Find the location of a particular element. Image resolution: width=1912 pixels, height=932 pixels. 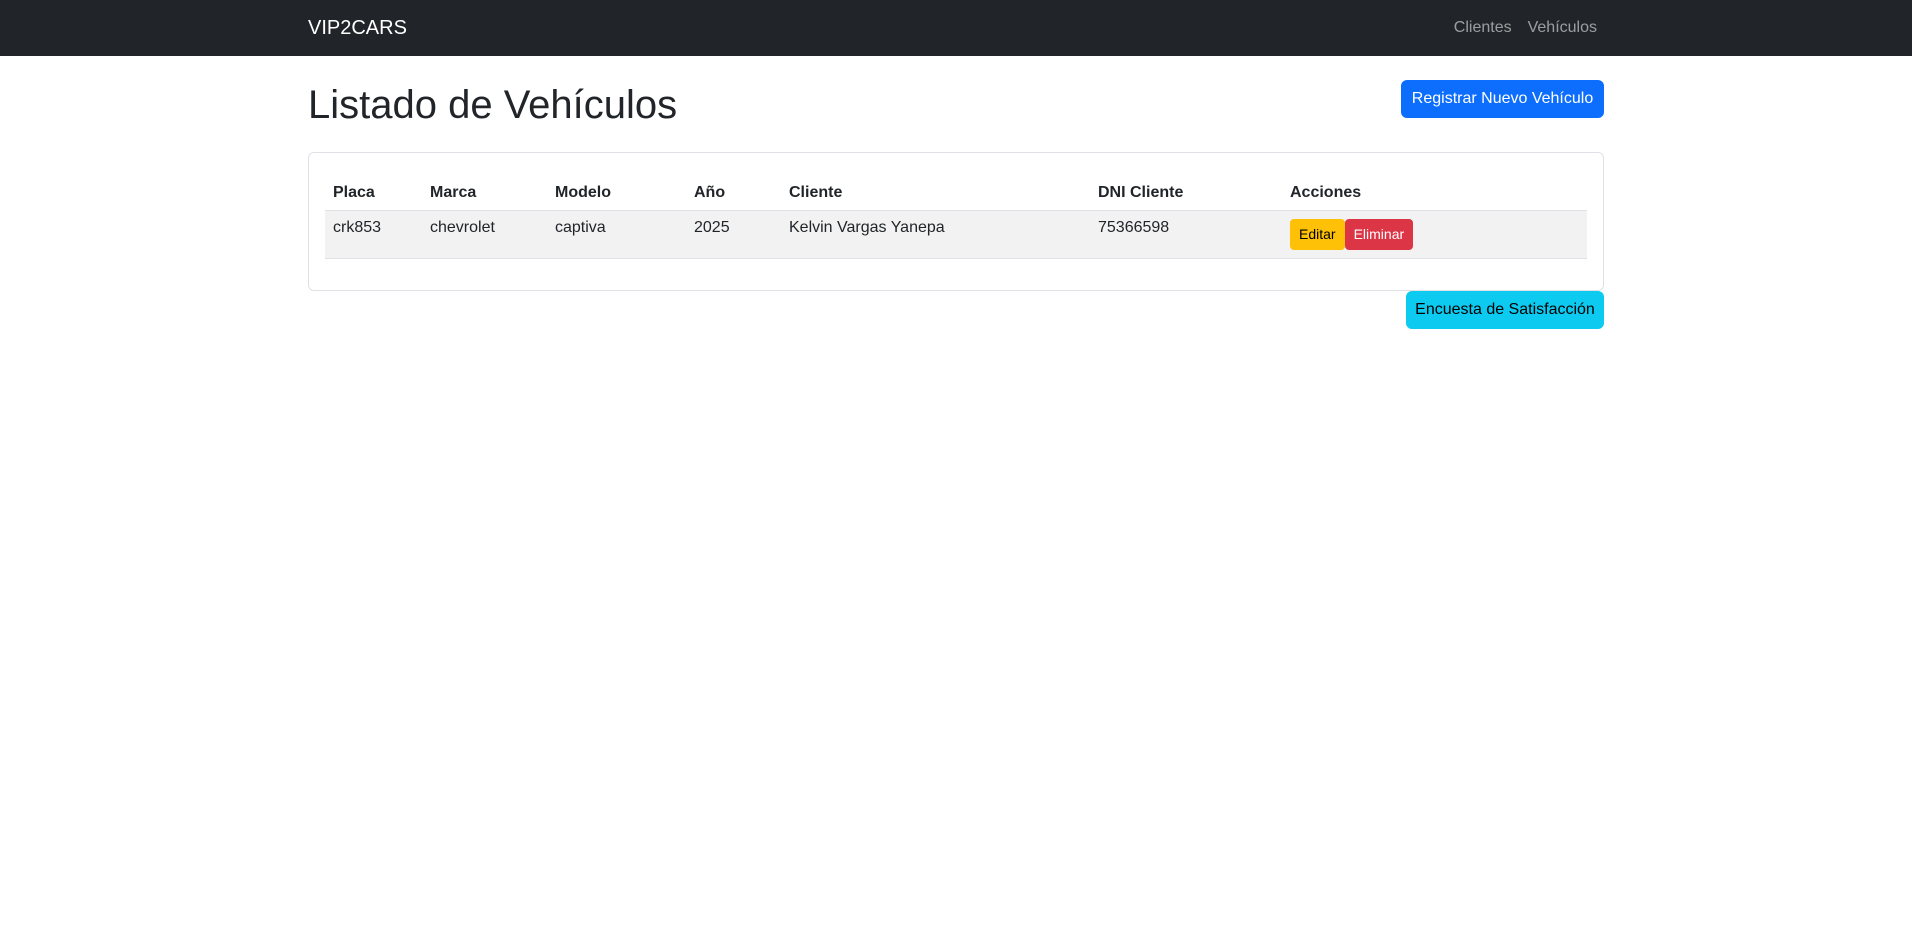

nav-links: Clientes Vehículos is located at coordinates (1525, 28).